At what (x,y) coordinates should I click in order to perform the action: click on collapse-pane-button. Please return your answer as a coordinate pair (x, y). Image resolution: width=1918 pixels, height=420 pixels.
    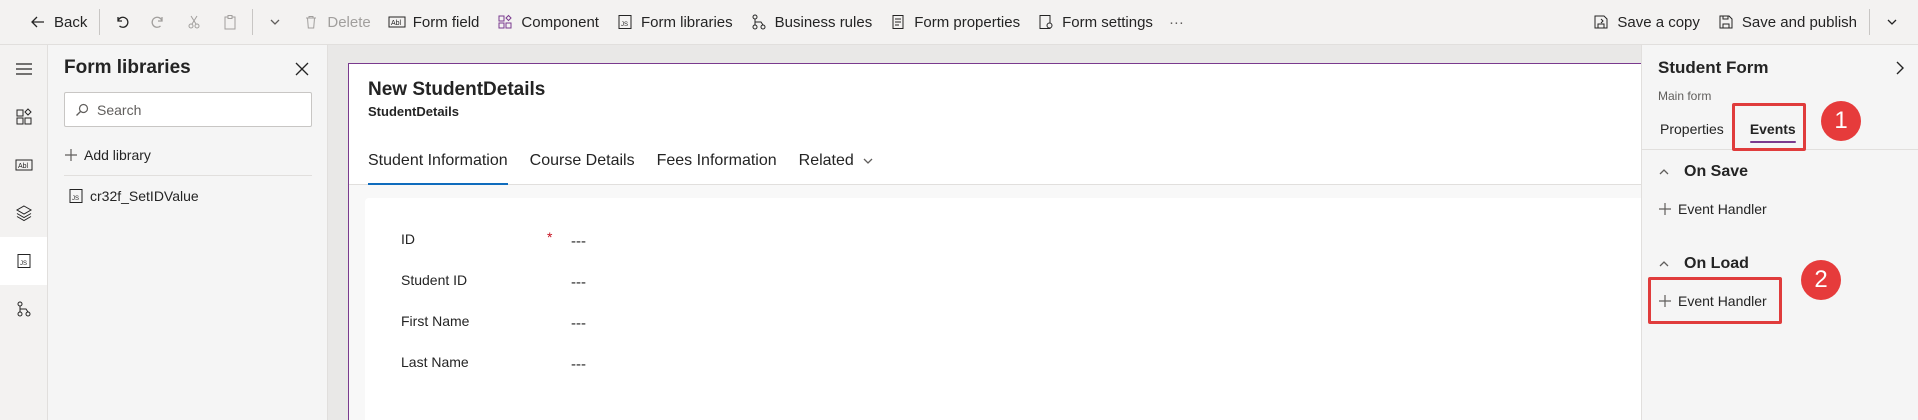
    Looking at the image, I should click on (1900, 68).